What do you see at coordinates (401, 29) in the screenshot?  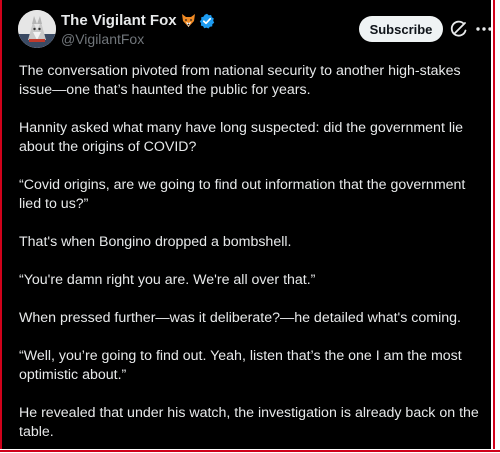 I see `subscribe-button: Subscribe` at bounding box center [401, 29].